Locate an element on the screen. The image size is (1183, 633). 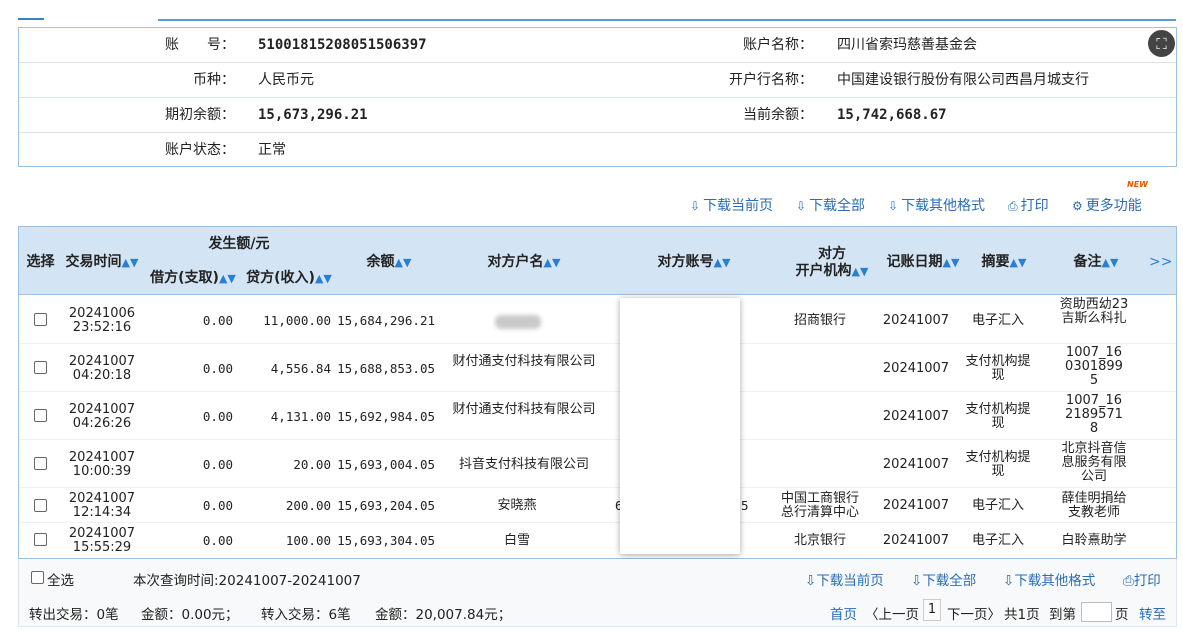
tab-divider is located at coordinates (667, 20).